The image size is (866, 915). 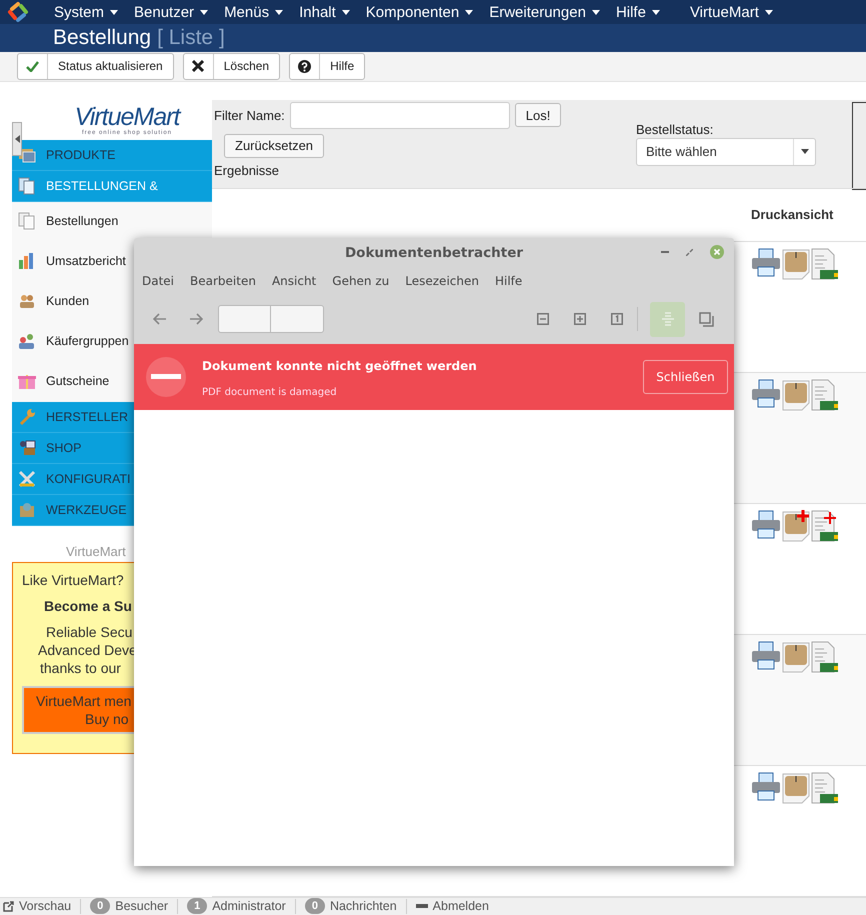 I want to click on status-label: Bestellstatus:, so click(x=675, y=129).